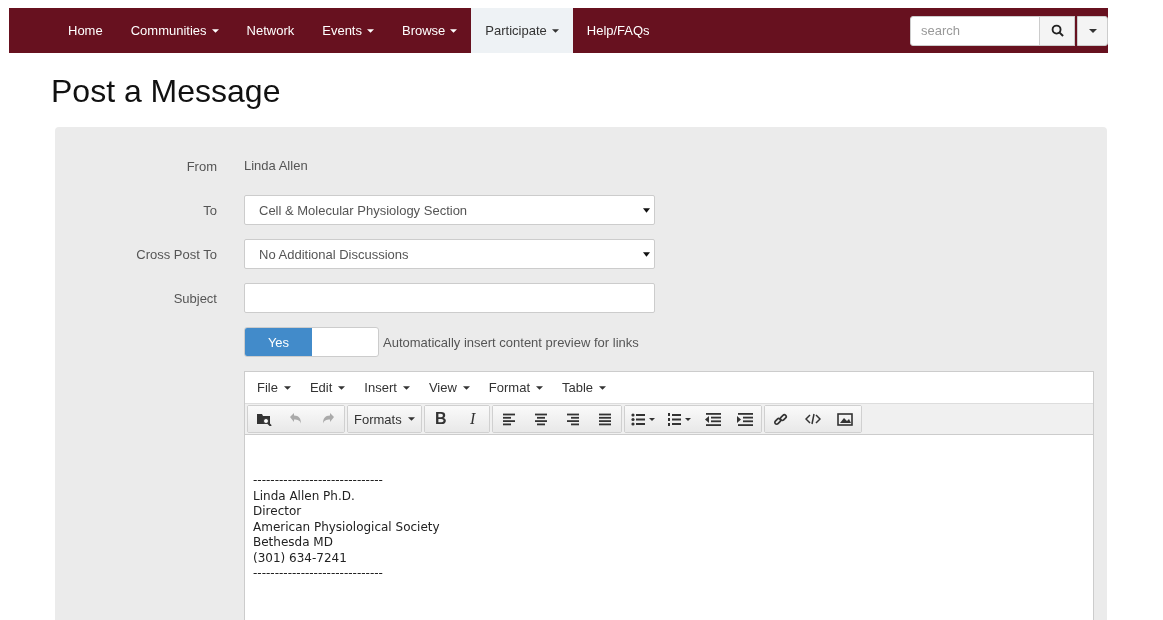  I want to click on folder-search-icon, so click(264, 419).